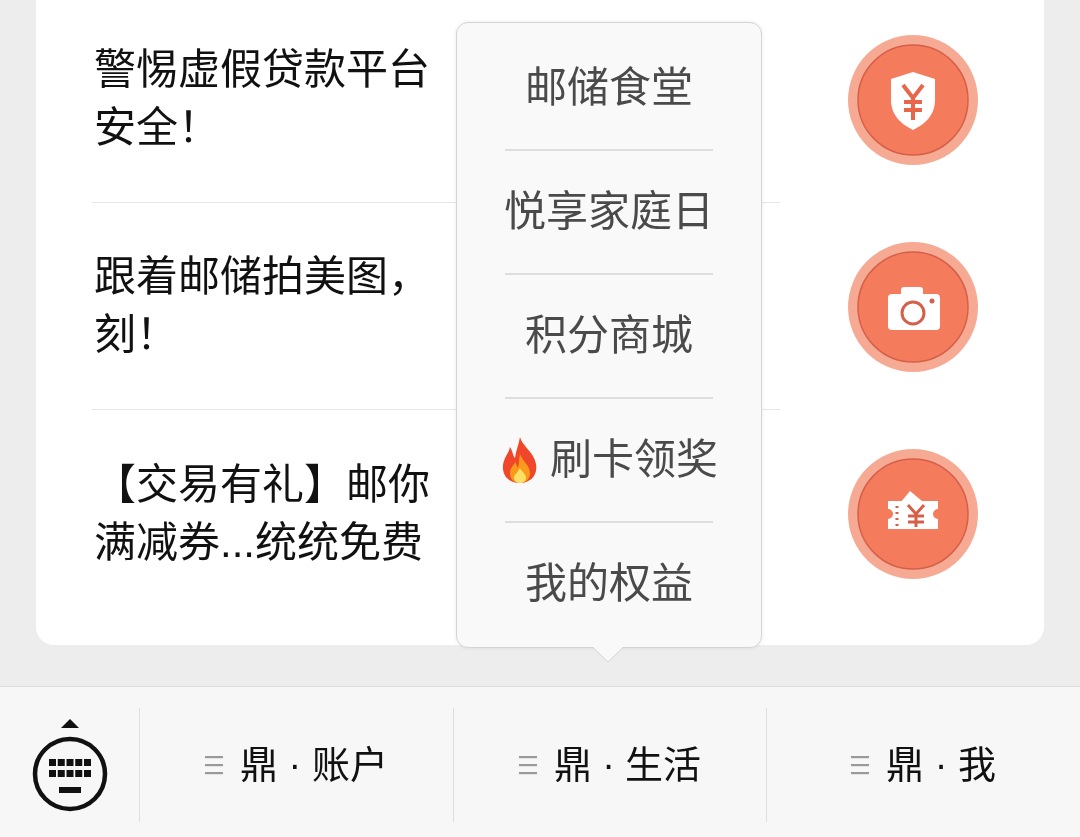  I want to click on menu-item: 悦享家庭日, so click(609, 212).